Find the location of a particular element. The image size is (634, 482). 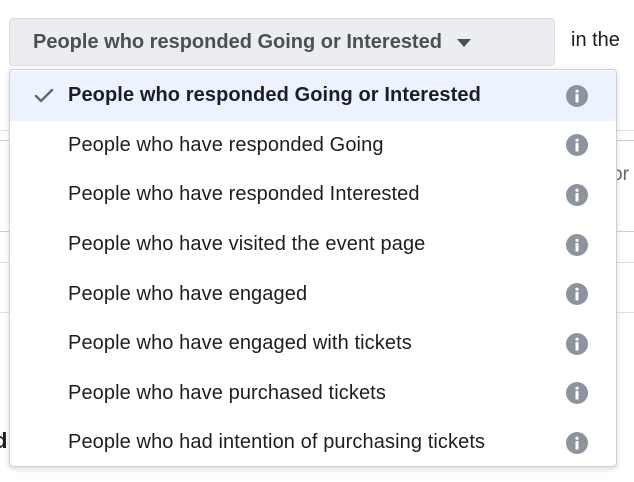

menu-item-visited-event-page: People who have visited the event page is located at coordinates (313, 245).